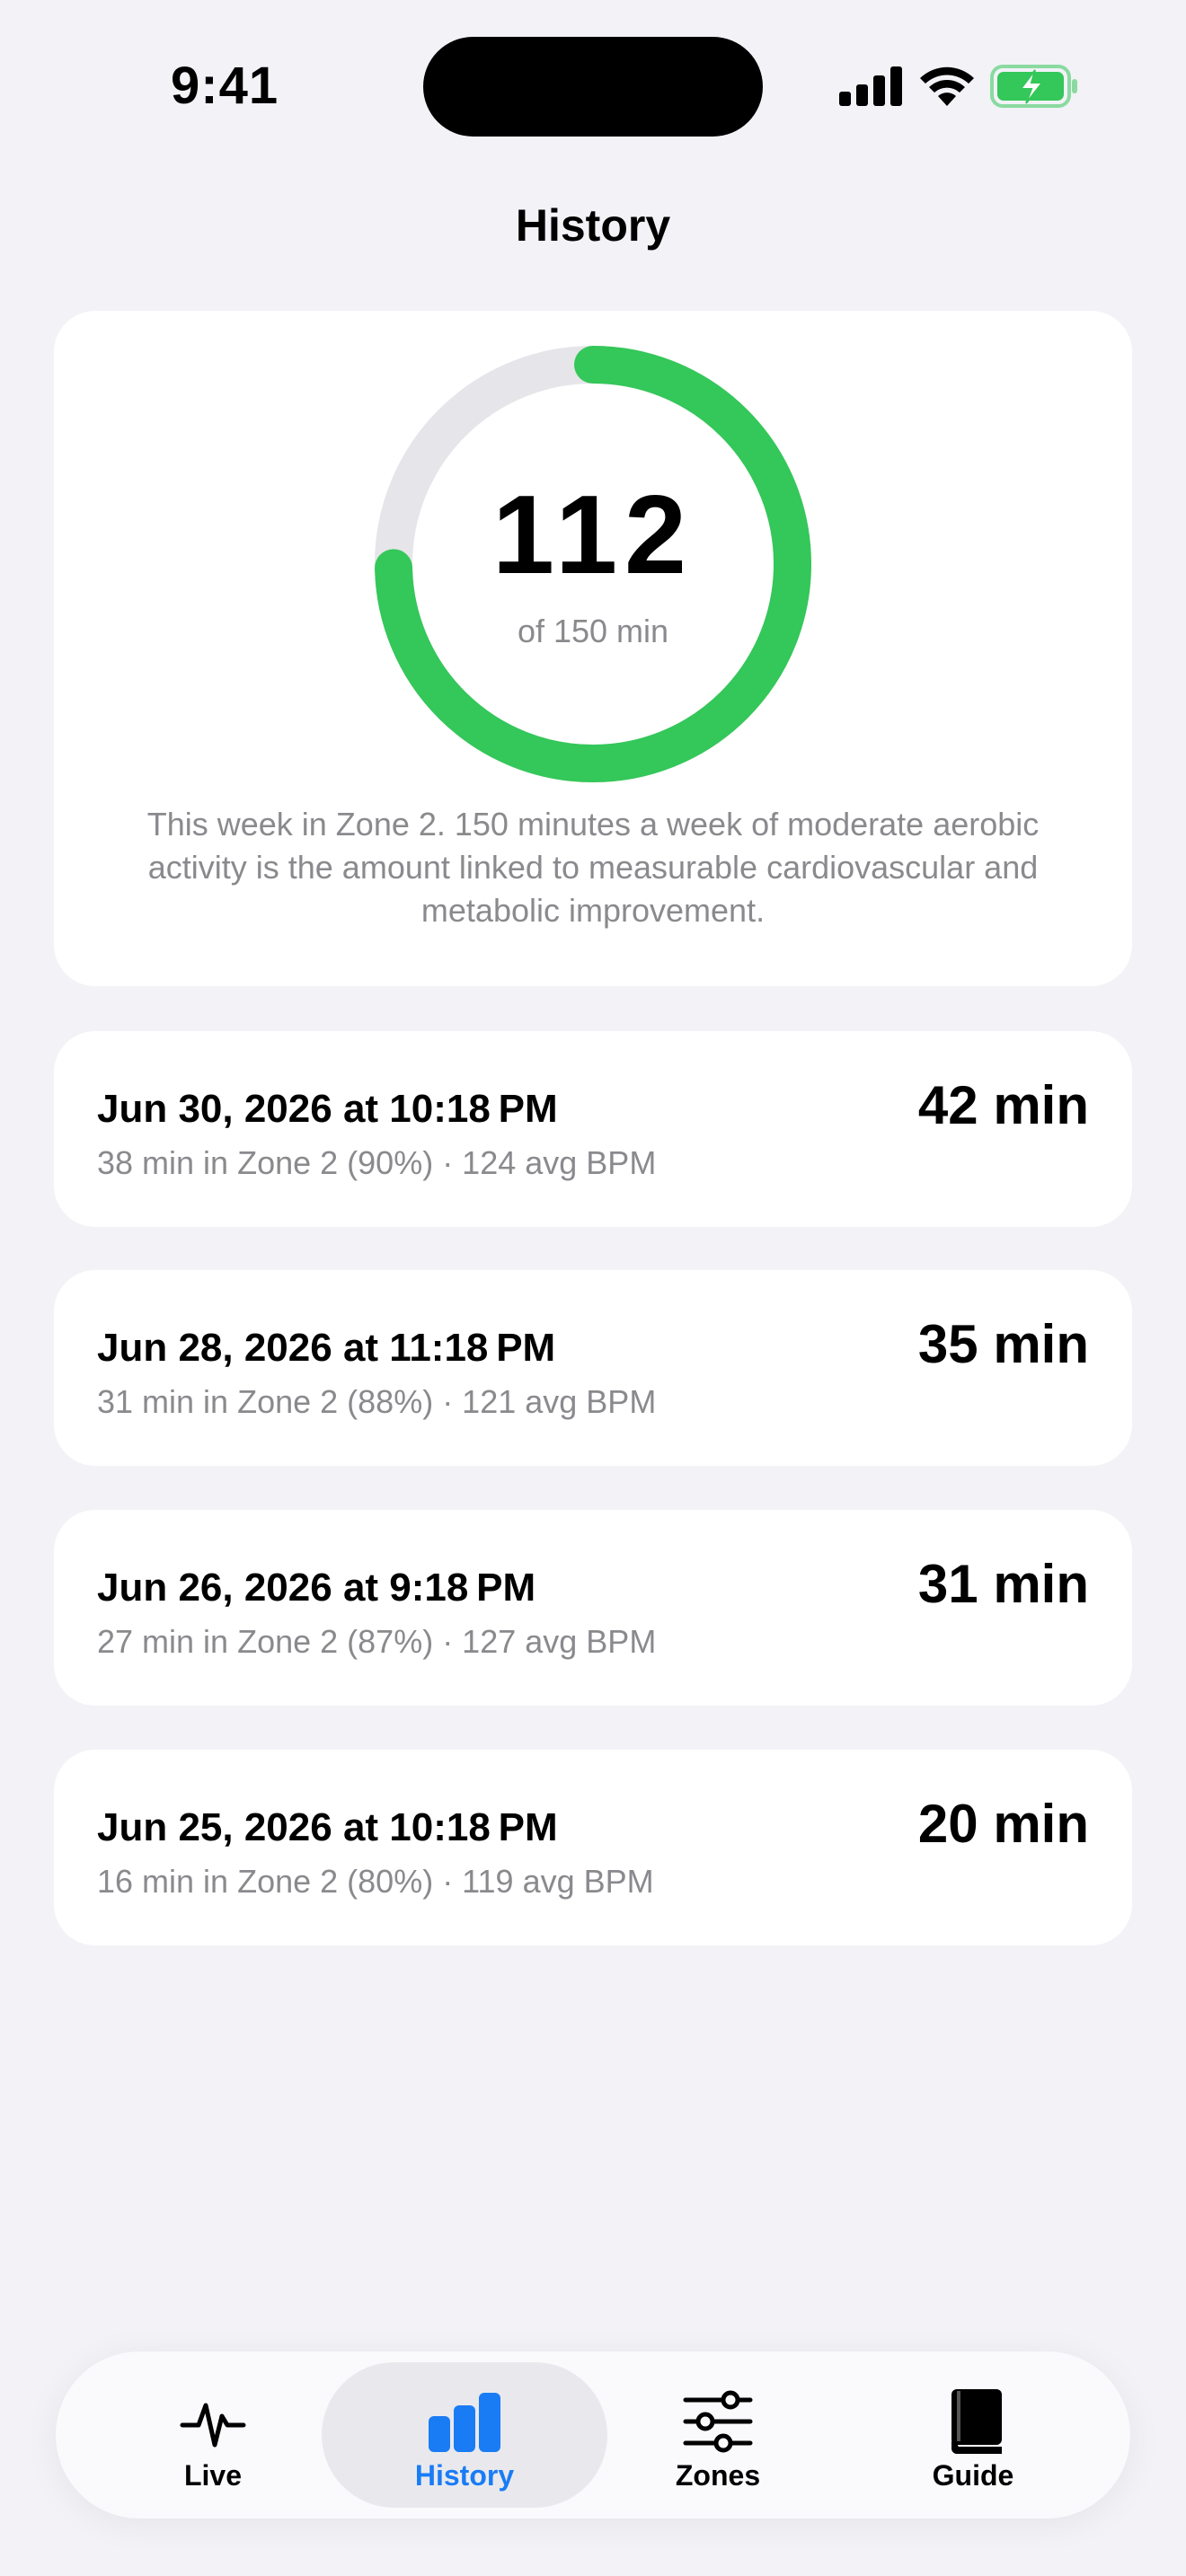 Image resolution: width=1186 pixels, height=2576 pixels. What do you see at coordinates (464, 2422) in the screenshot?
I see `bar-chart-icon` at bounding box center [464, 2422].